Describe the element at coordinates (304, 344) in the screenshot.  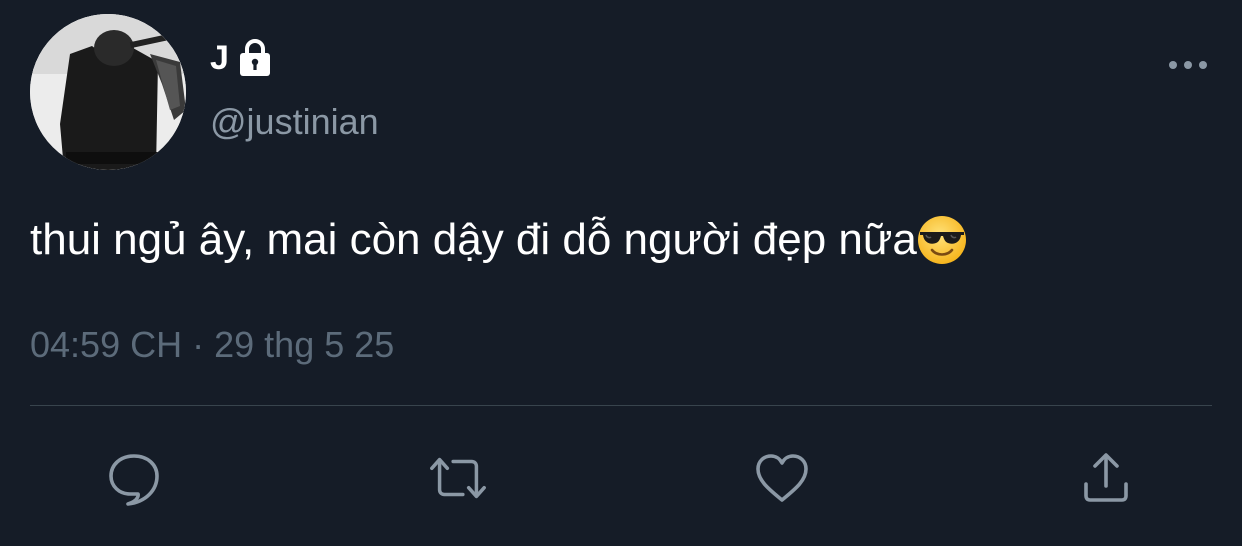
I see `tweet-date: 29 thg 5 25` at that location.